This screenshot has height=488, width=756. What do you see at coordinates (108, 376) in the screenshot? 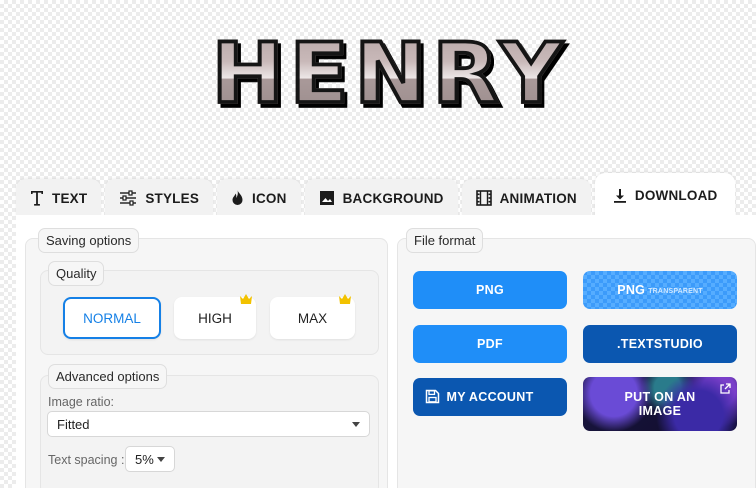
I see `advanced-options-title: Advanced options` at bounding box center [108, 376].